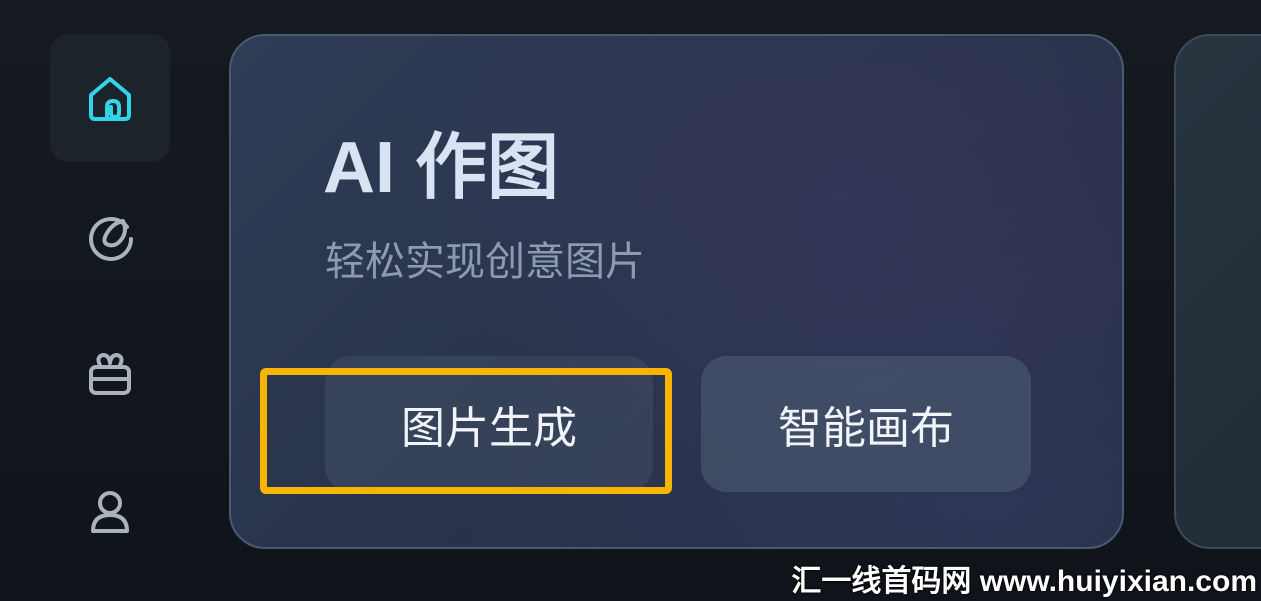 The width and height of the screenshot is (1261, 601). I want to click on spiral-icon, so click(111, 239).